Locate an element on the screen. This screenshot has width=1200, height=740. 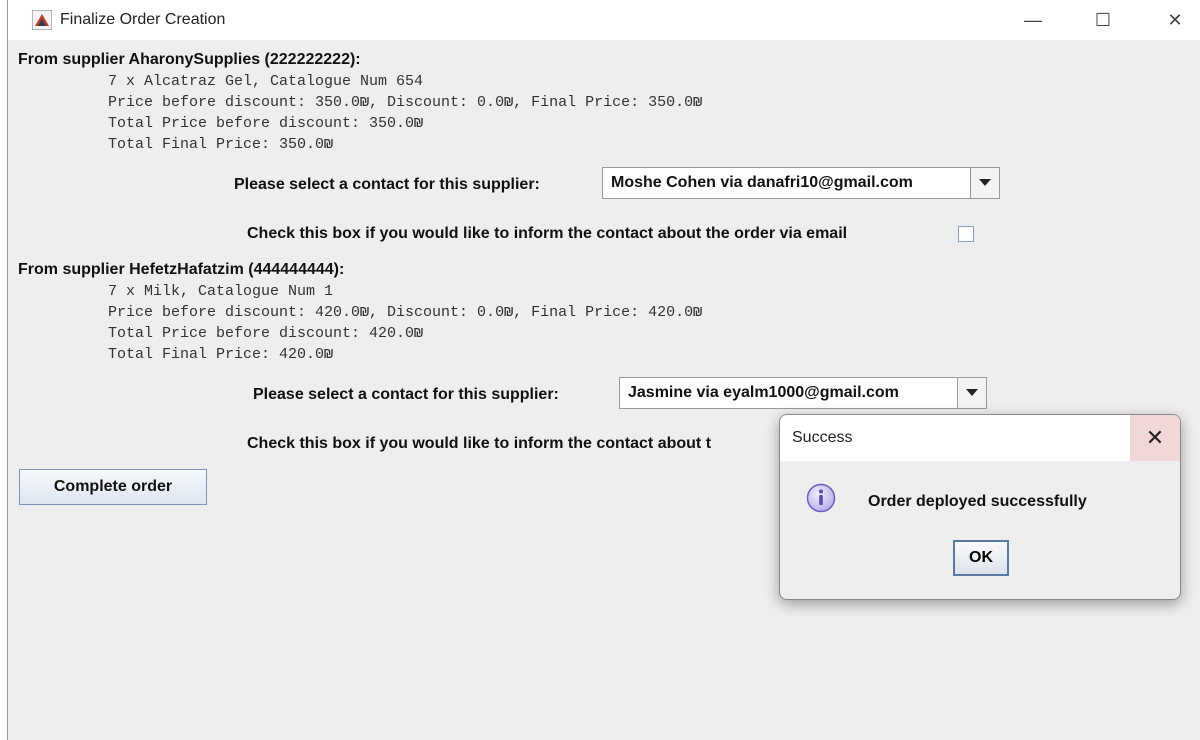
supplier-2-total-final-line: Total Final Price: 420.0₪ is located at coordinates (221, 354).